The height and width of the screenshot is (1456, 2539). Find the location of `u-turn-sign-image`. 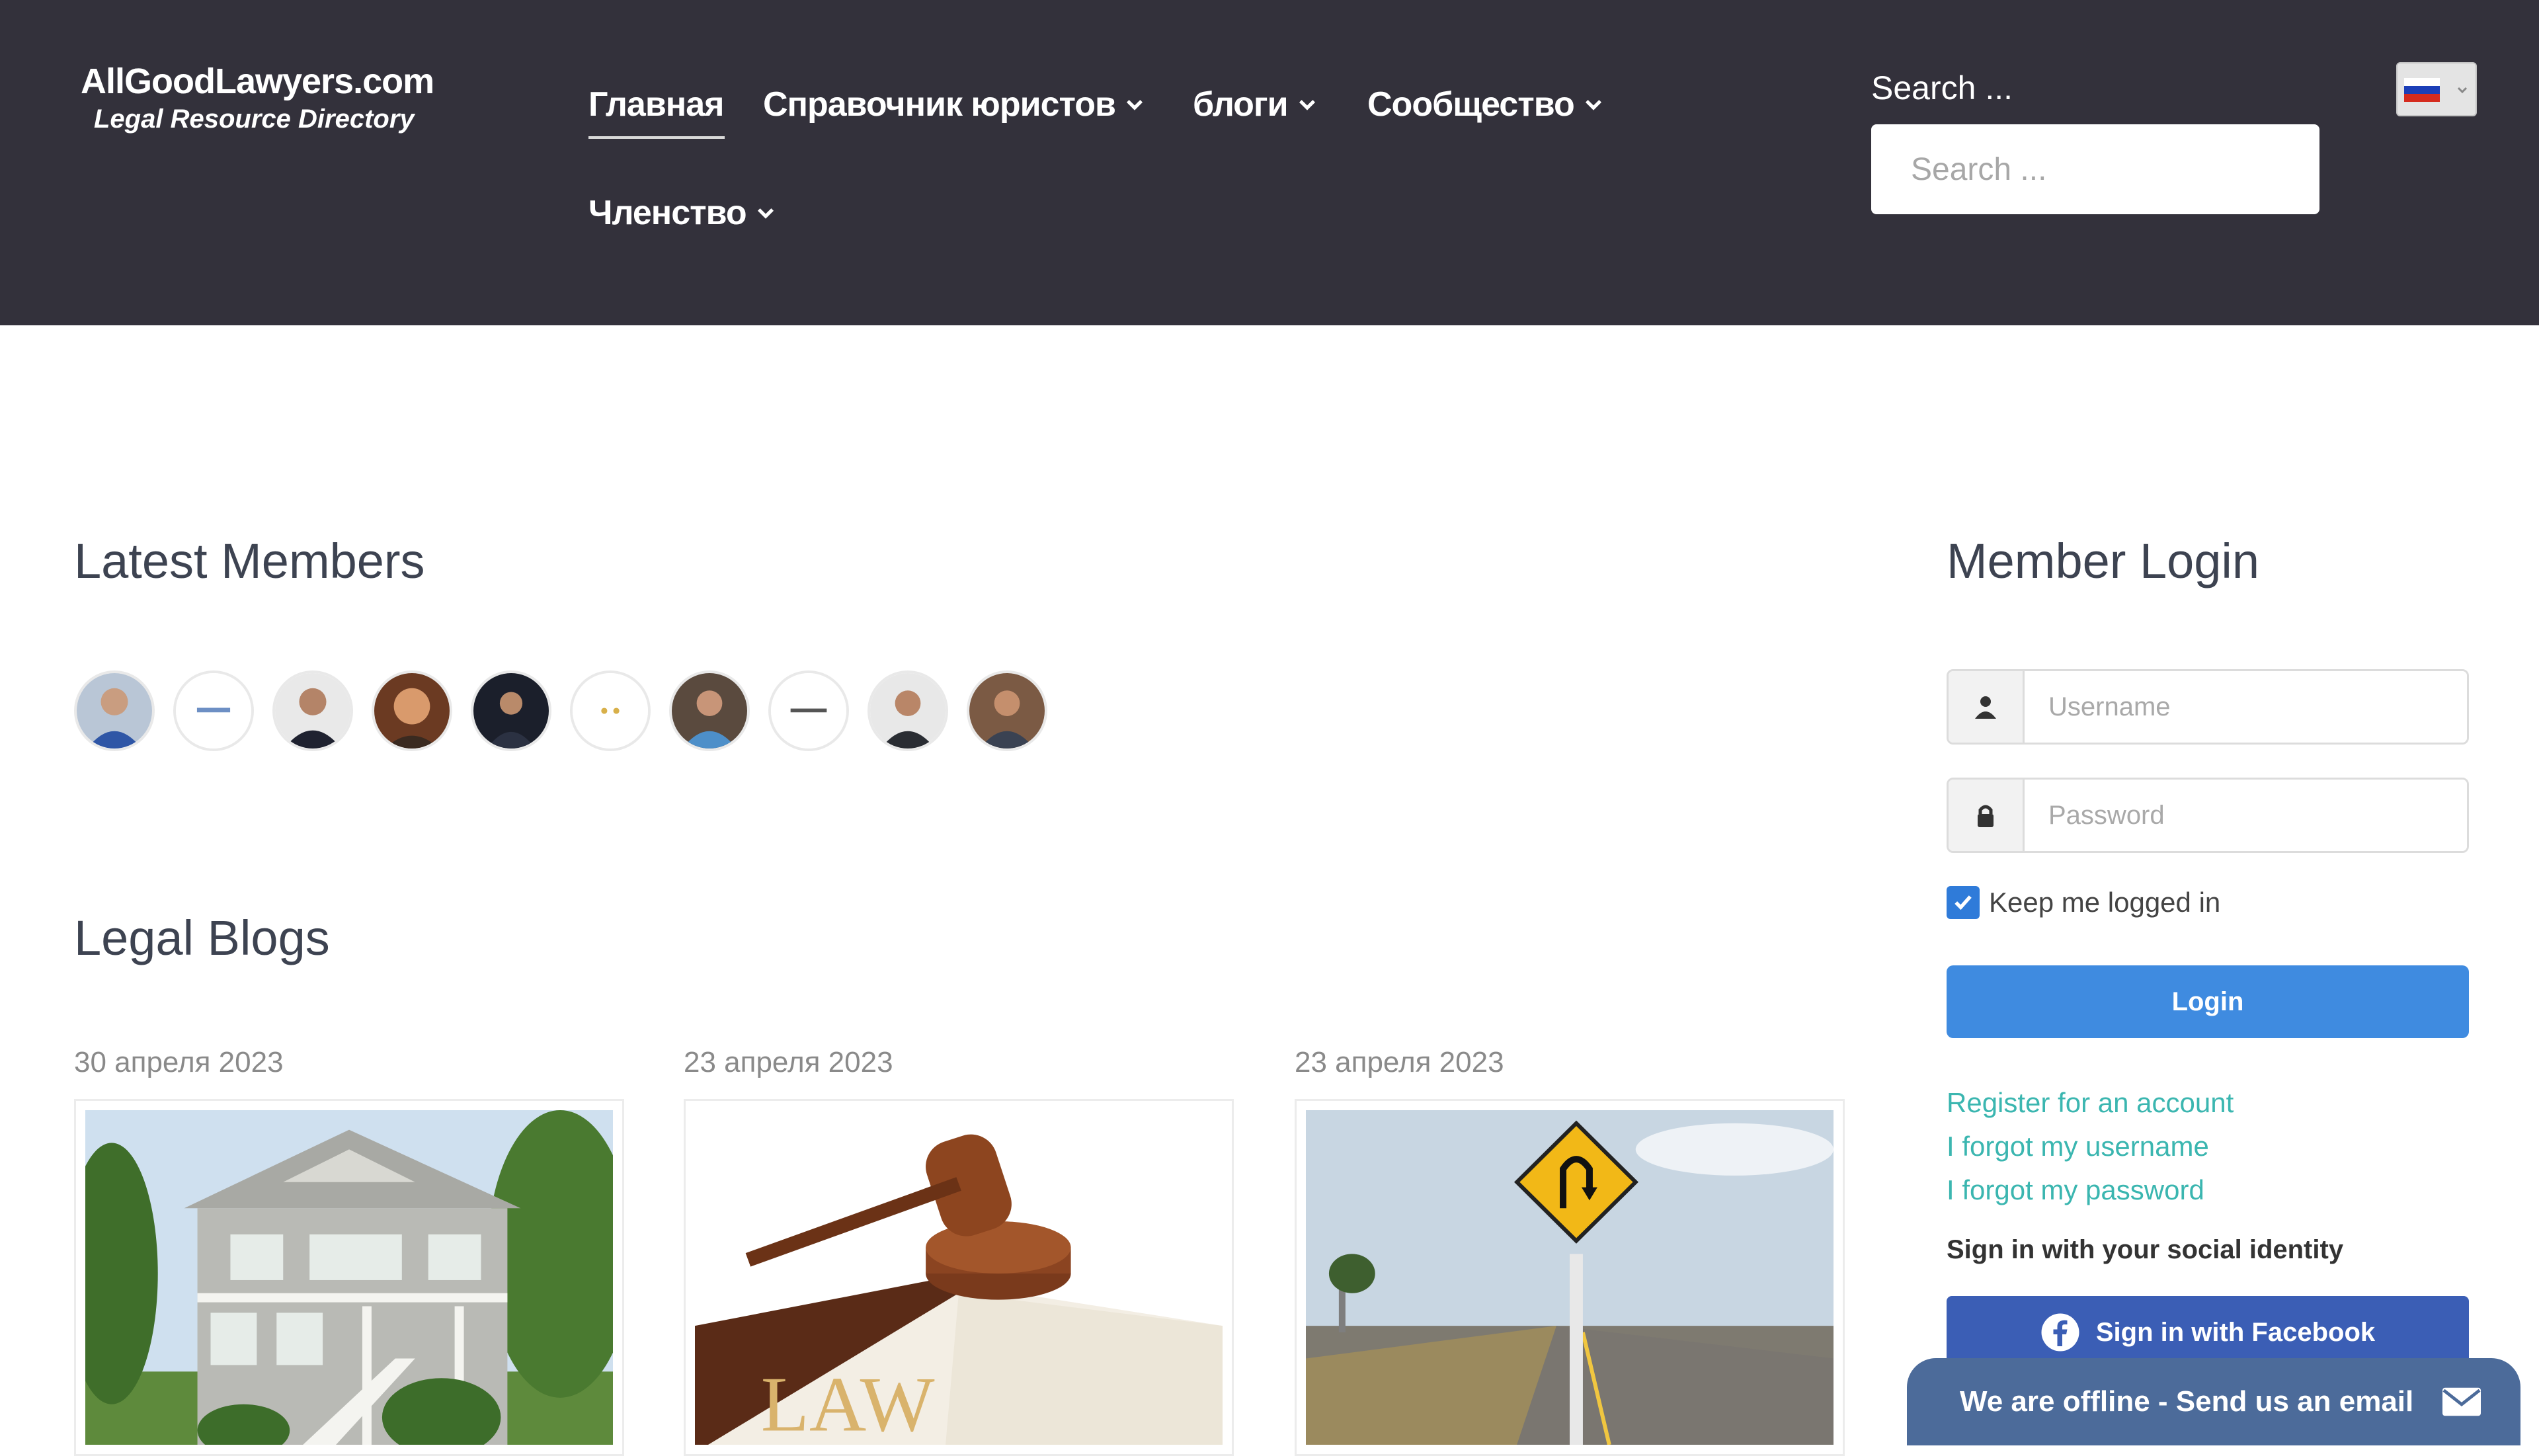

u-turn-sign-image is located at coordinates (1570, 1277).